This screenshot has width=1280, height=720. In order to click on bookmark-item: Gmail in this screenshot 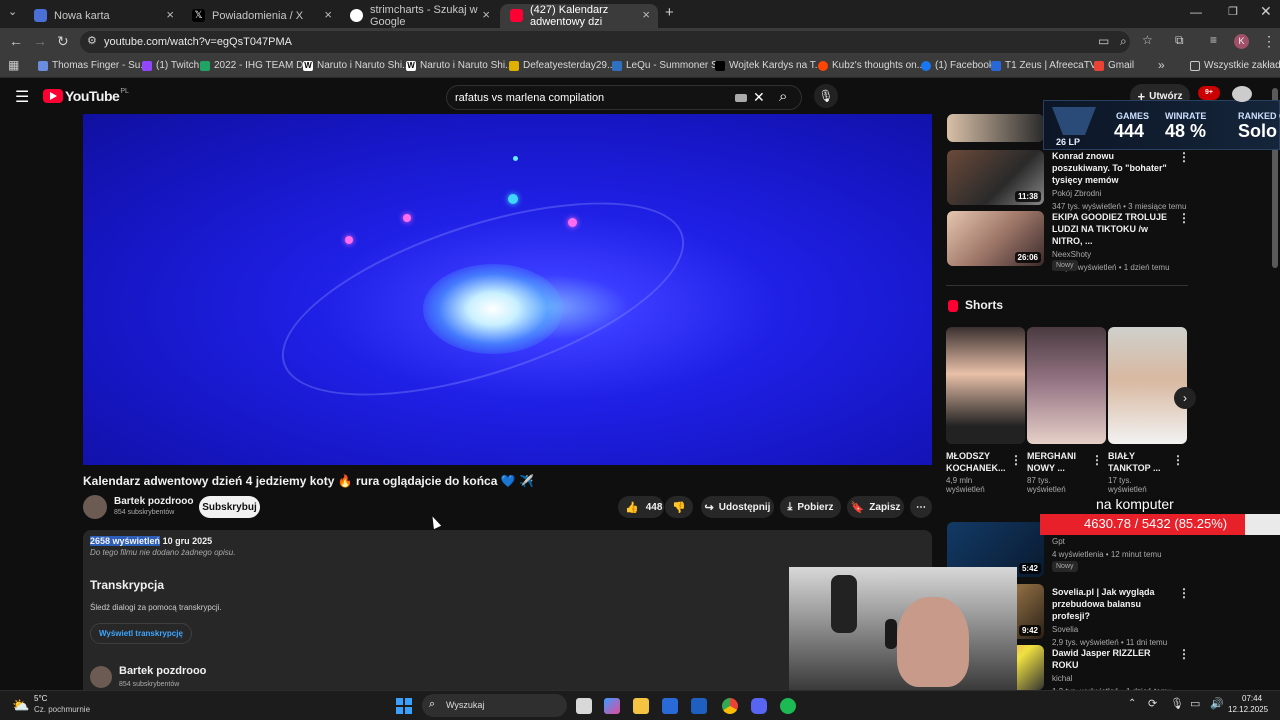, I will do `click(1114, 65)`.